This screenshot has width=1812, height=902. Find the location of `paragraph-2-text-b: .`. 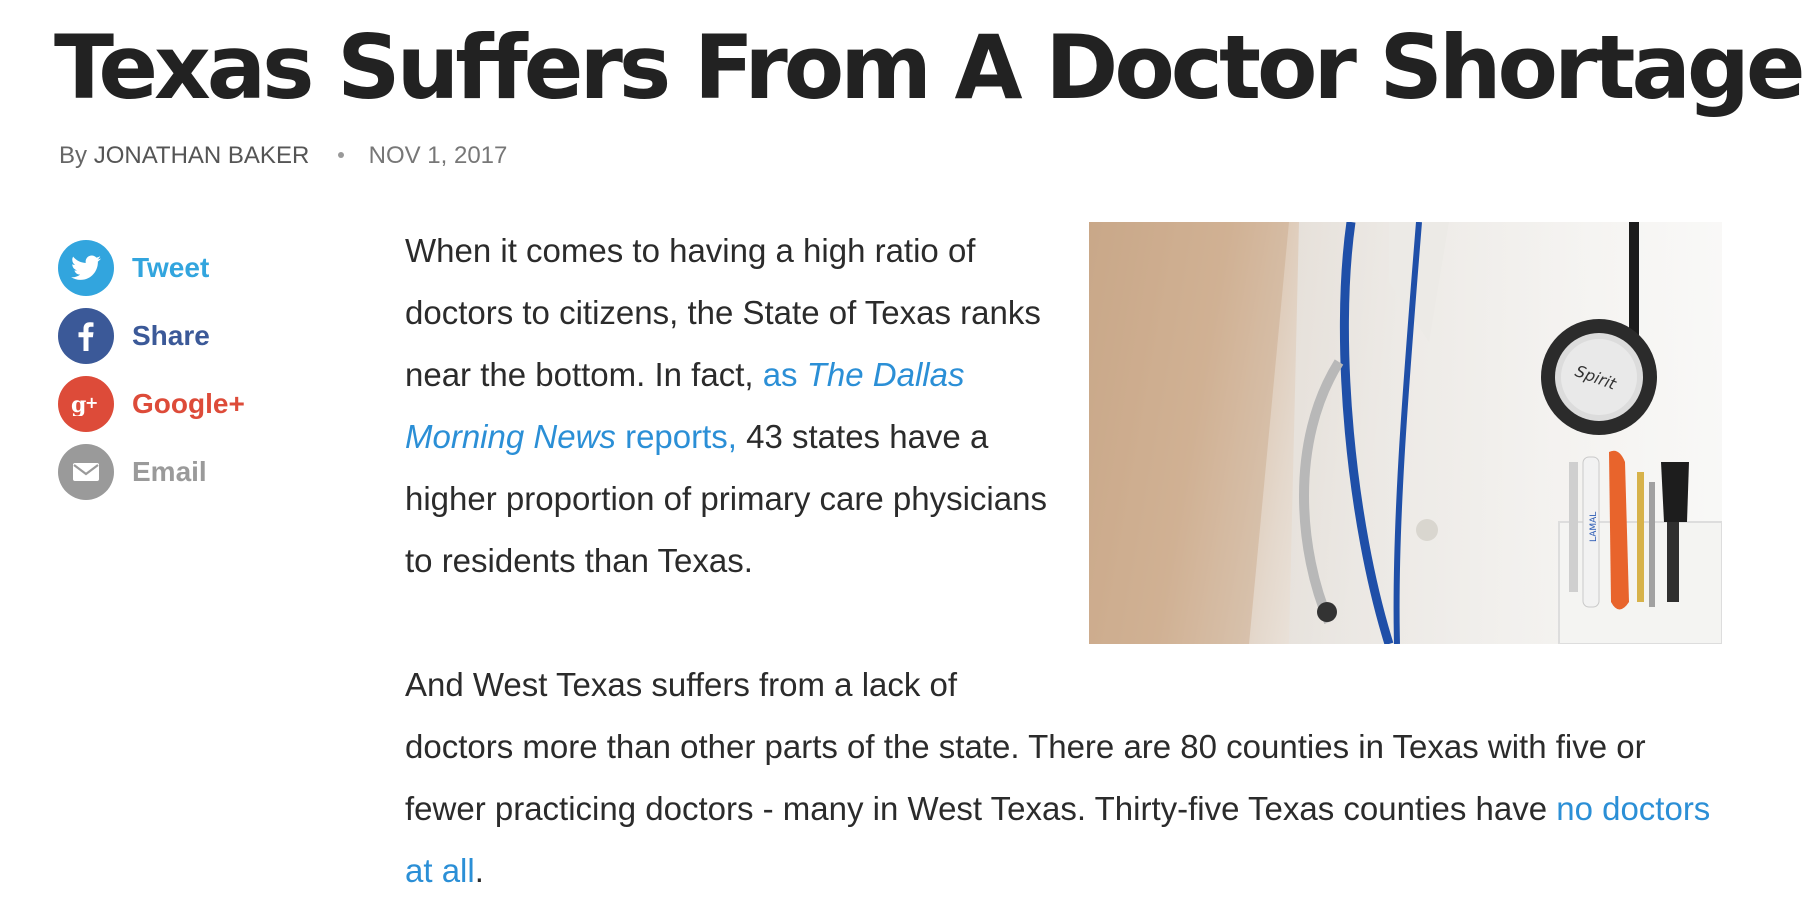

paragraph-2-text-b: . is located at coordinates (479, 870).